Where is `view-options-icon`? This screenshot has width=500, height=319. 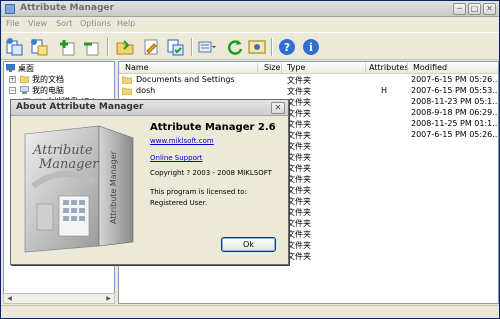
view-options-icon is located at coordinates (207, 47).